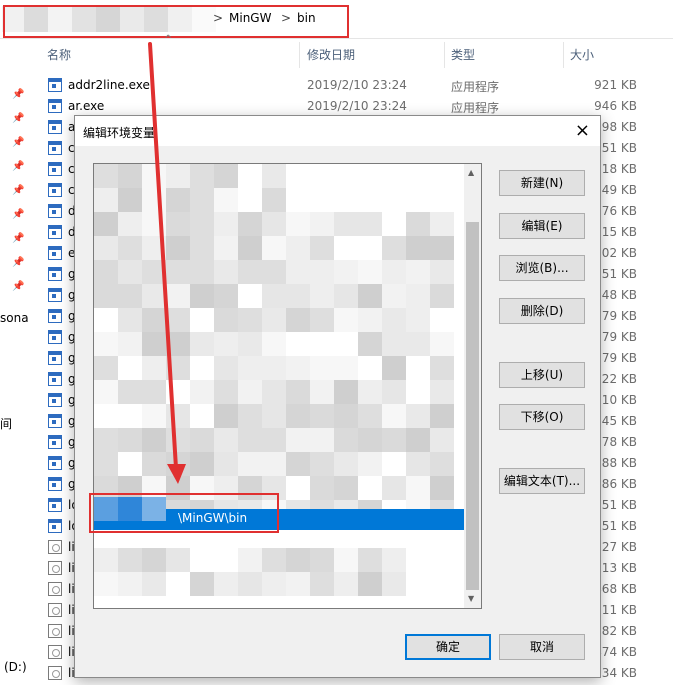 The height and width of the screenshot is (685, 673). I want to click on file-name: ar.exe, so click(86, 106).